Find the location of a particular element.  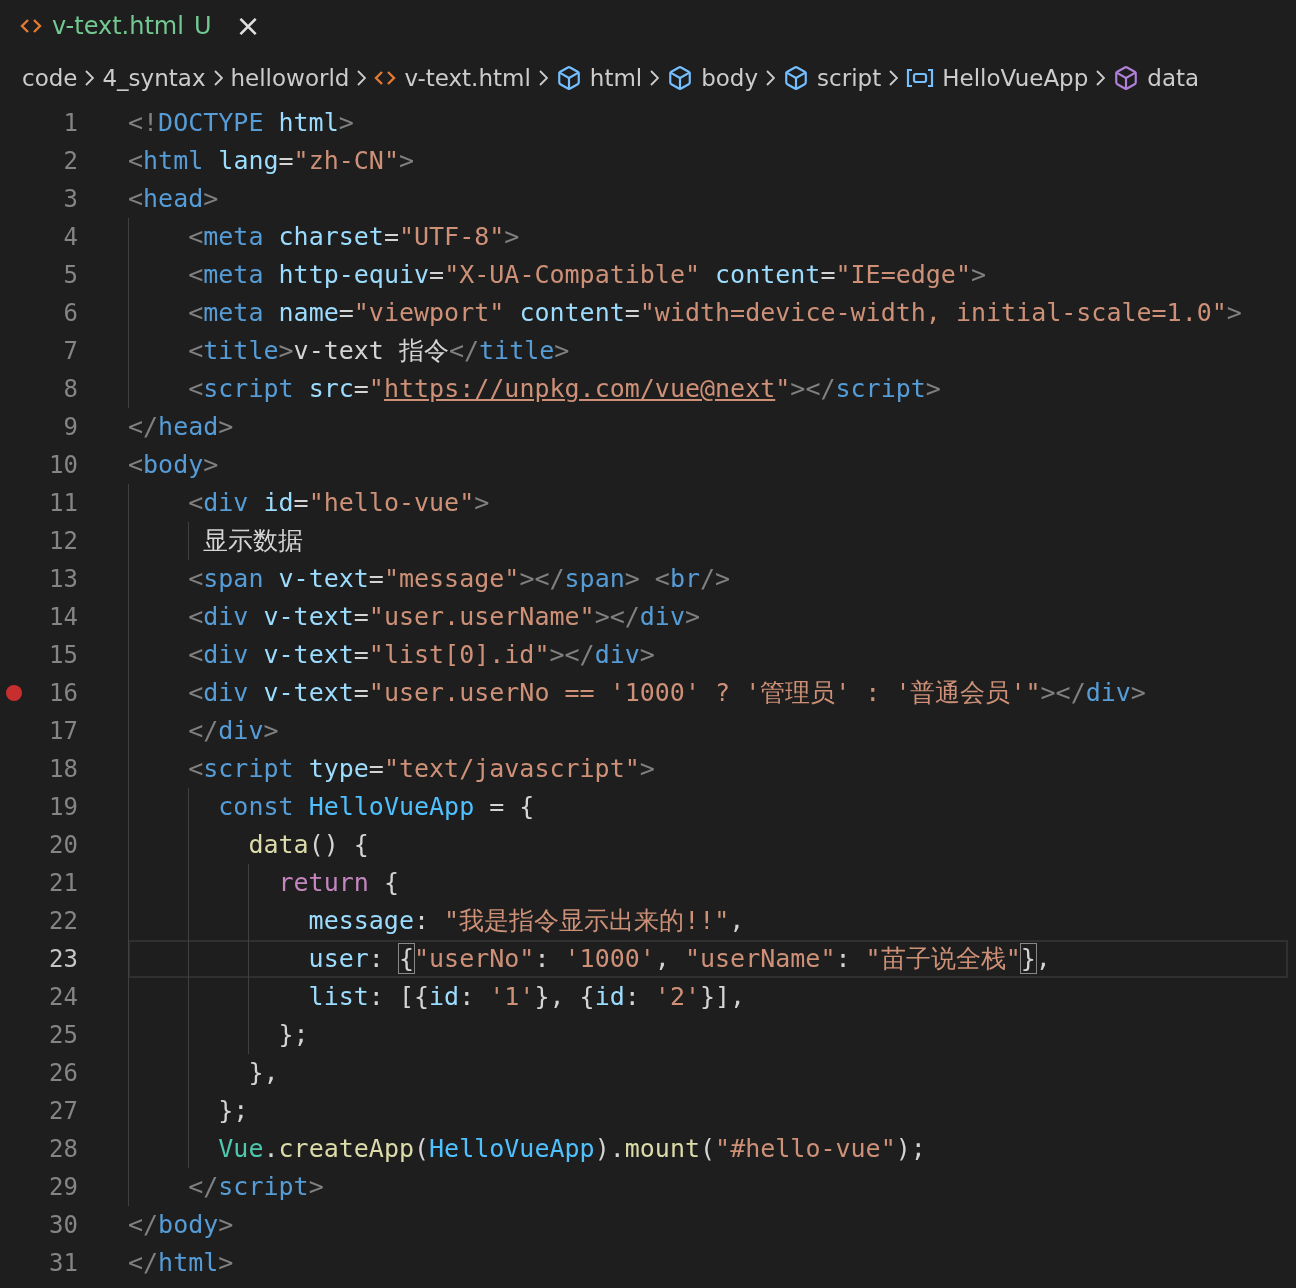

code-line: </script> is located at coordinates (708, 1187).